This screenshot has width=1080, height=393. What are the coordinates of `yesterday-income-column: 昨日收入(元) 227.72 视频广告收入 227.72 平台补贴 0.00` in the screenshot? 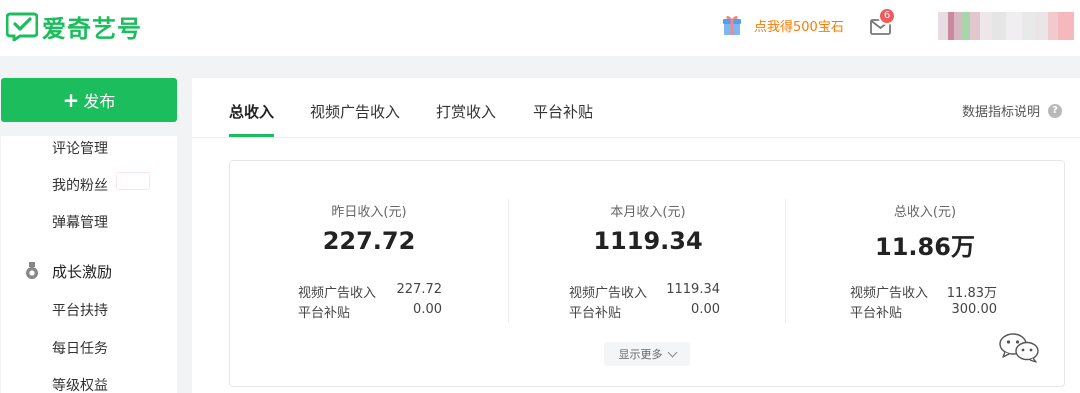 It's located at (369, 246).